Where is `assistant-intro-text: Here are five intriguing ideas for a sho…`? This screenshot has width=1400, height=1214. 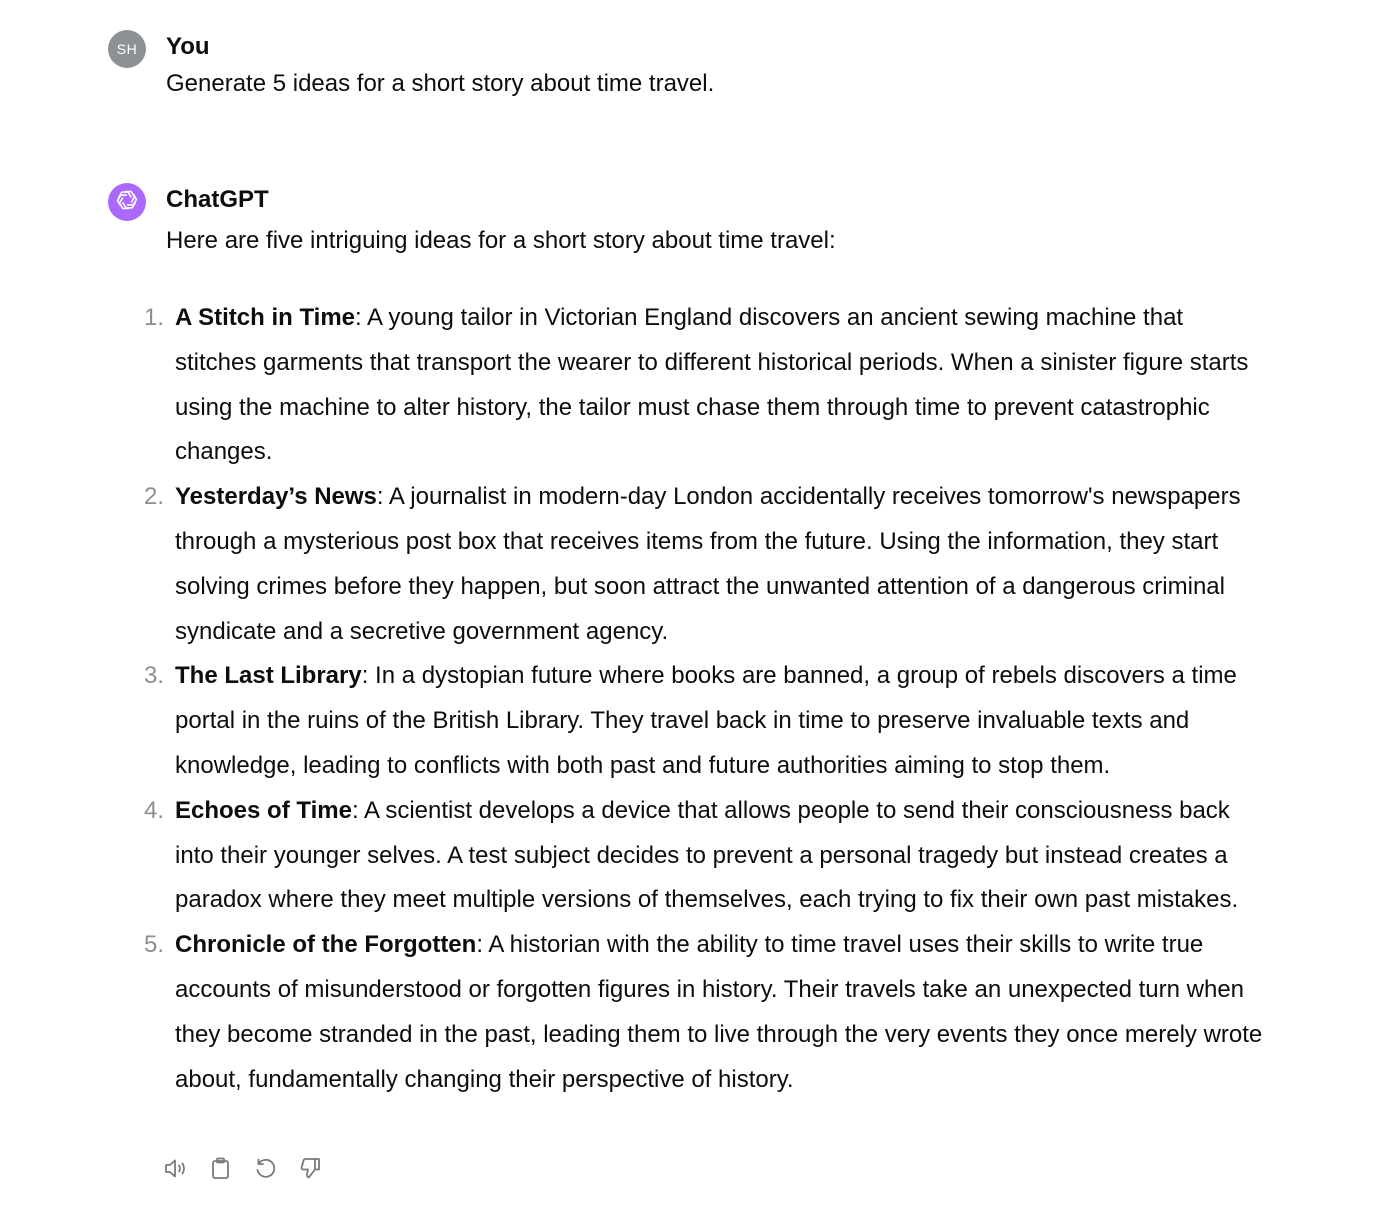 assistant-intro-text: Here are five intriguing ideas for a sho… is located at coordinates (501, 240).